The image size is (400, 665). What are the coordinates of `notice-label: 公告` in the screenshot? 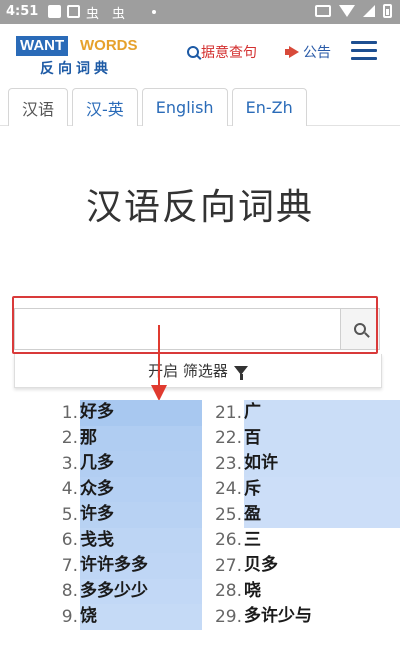 It's located at (317, 53).